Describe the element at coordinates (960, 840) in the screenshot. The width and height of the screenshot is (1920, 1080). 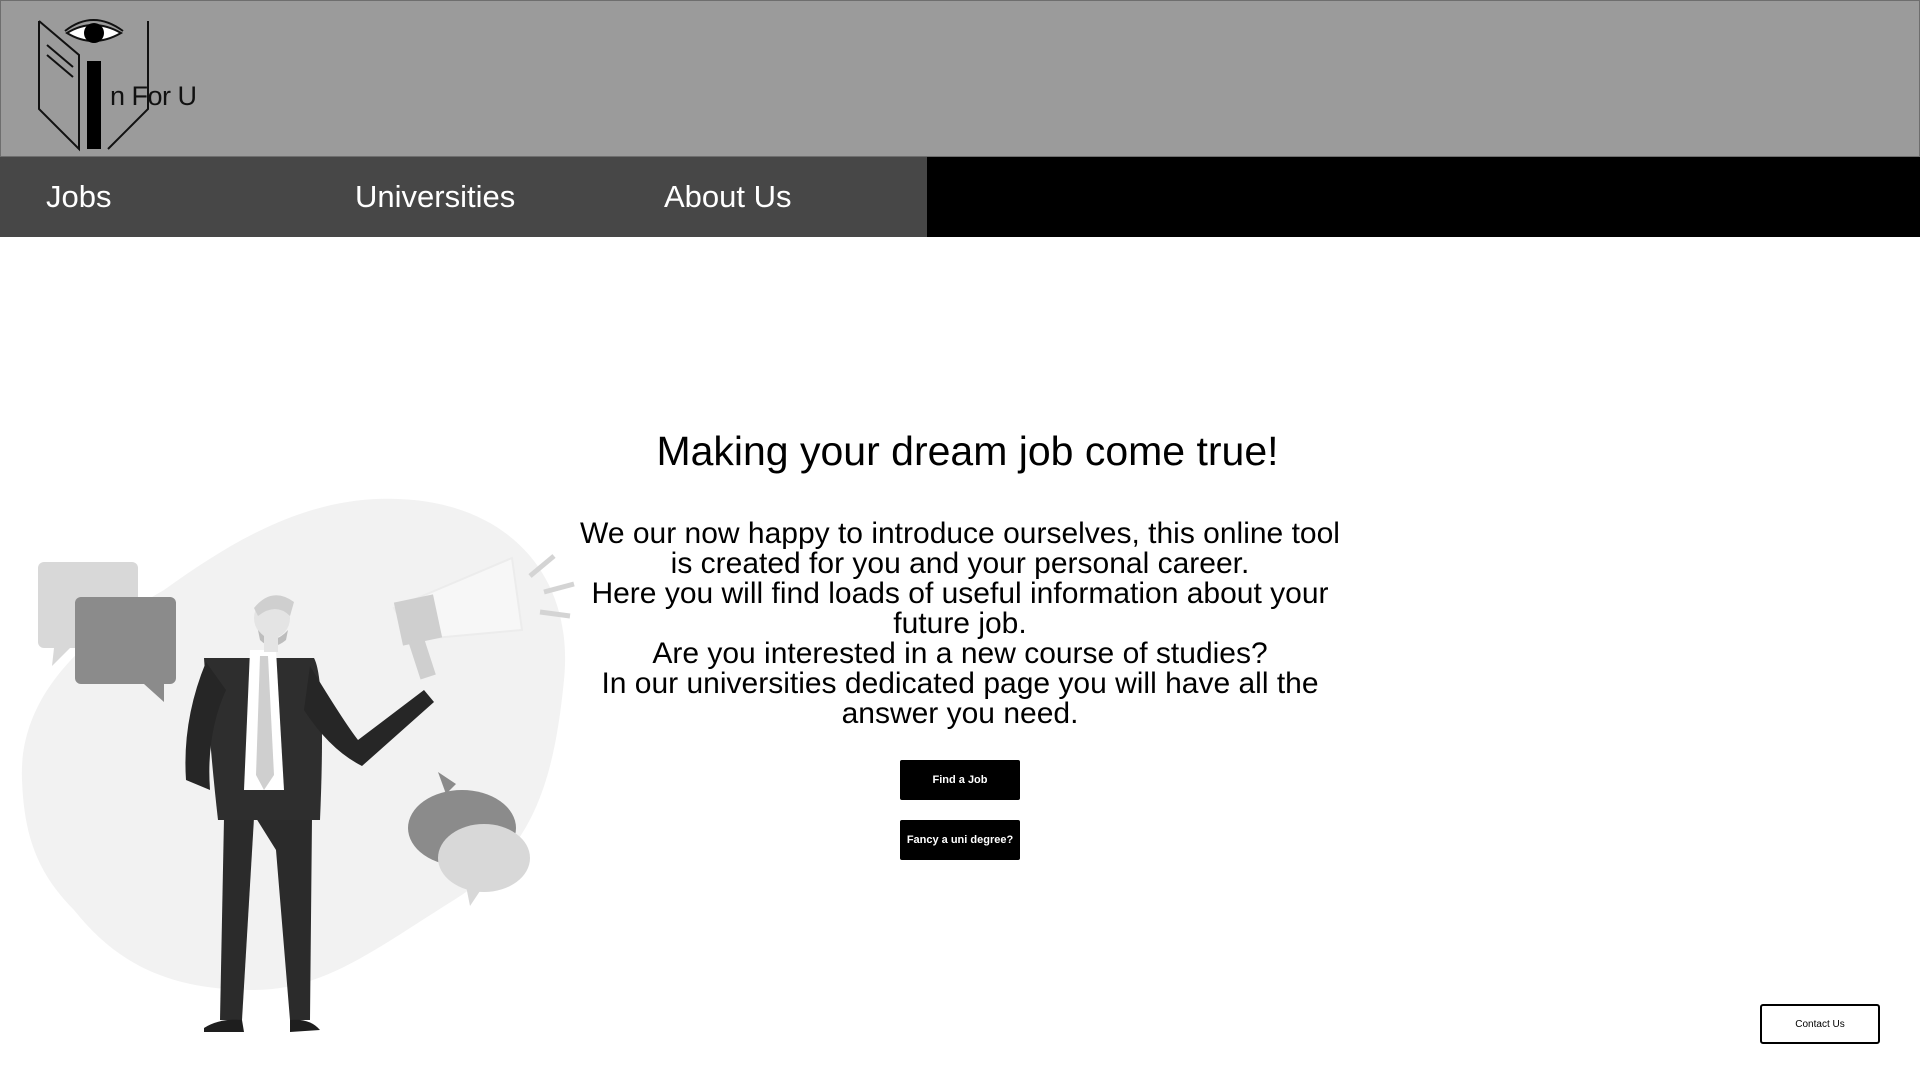
I see `uni-degree-button: Fancy a uni degree?` at that location.